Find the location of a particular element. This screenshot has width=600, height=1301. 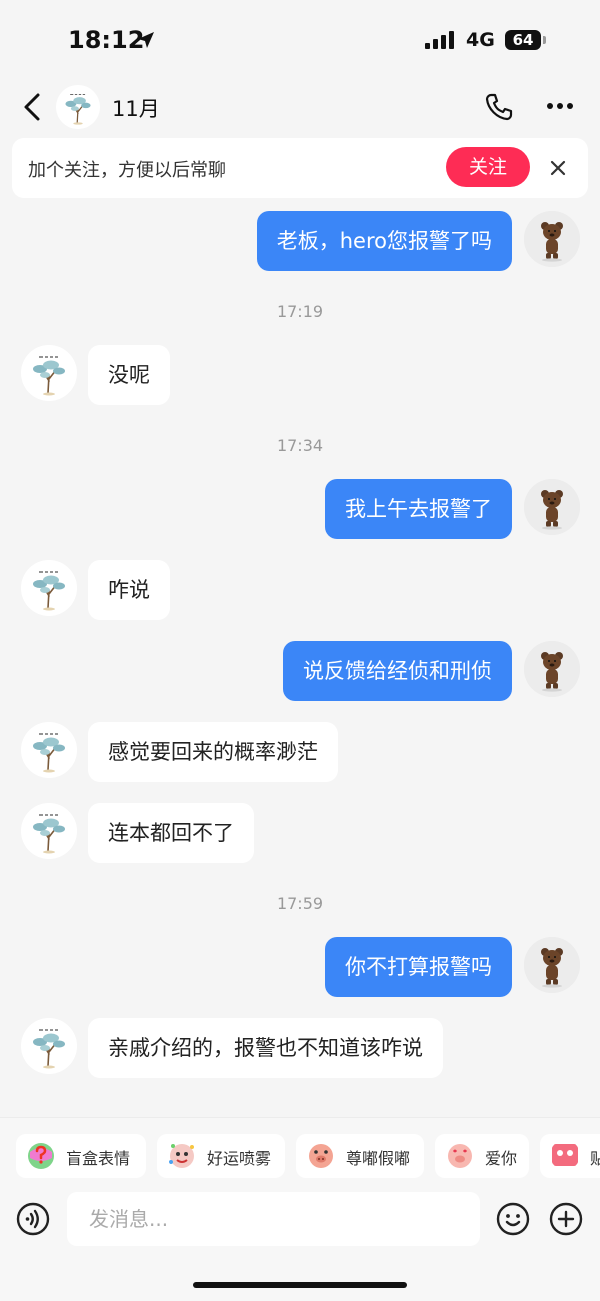

sticker-chip: 爱你 is located at coordinates (482, 1156).